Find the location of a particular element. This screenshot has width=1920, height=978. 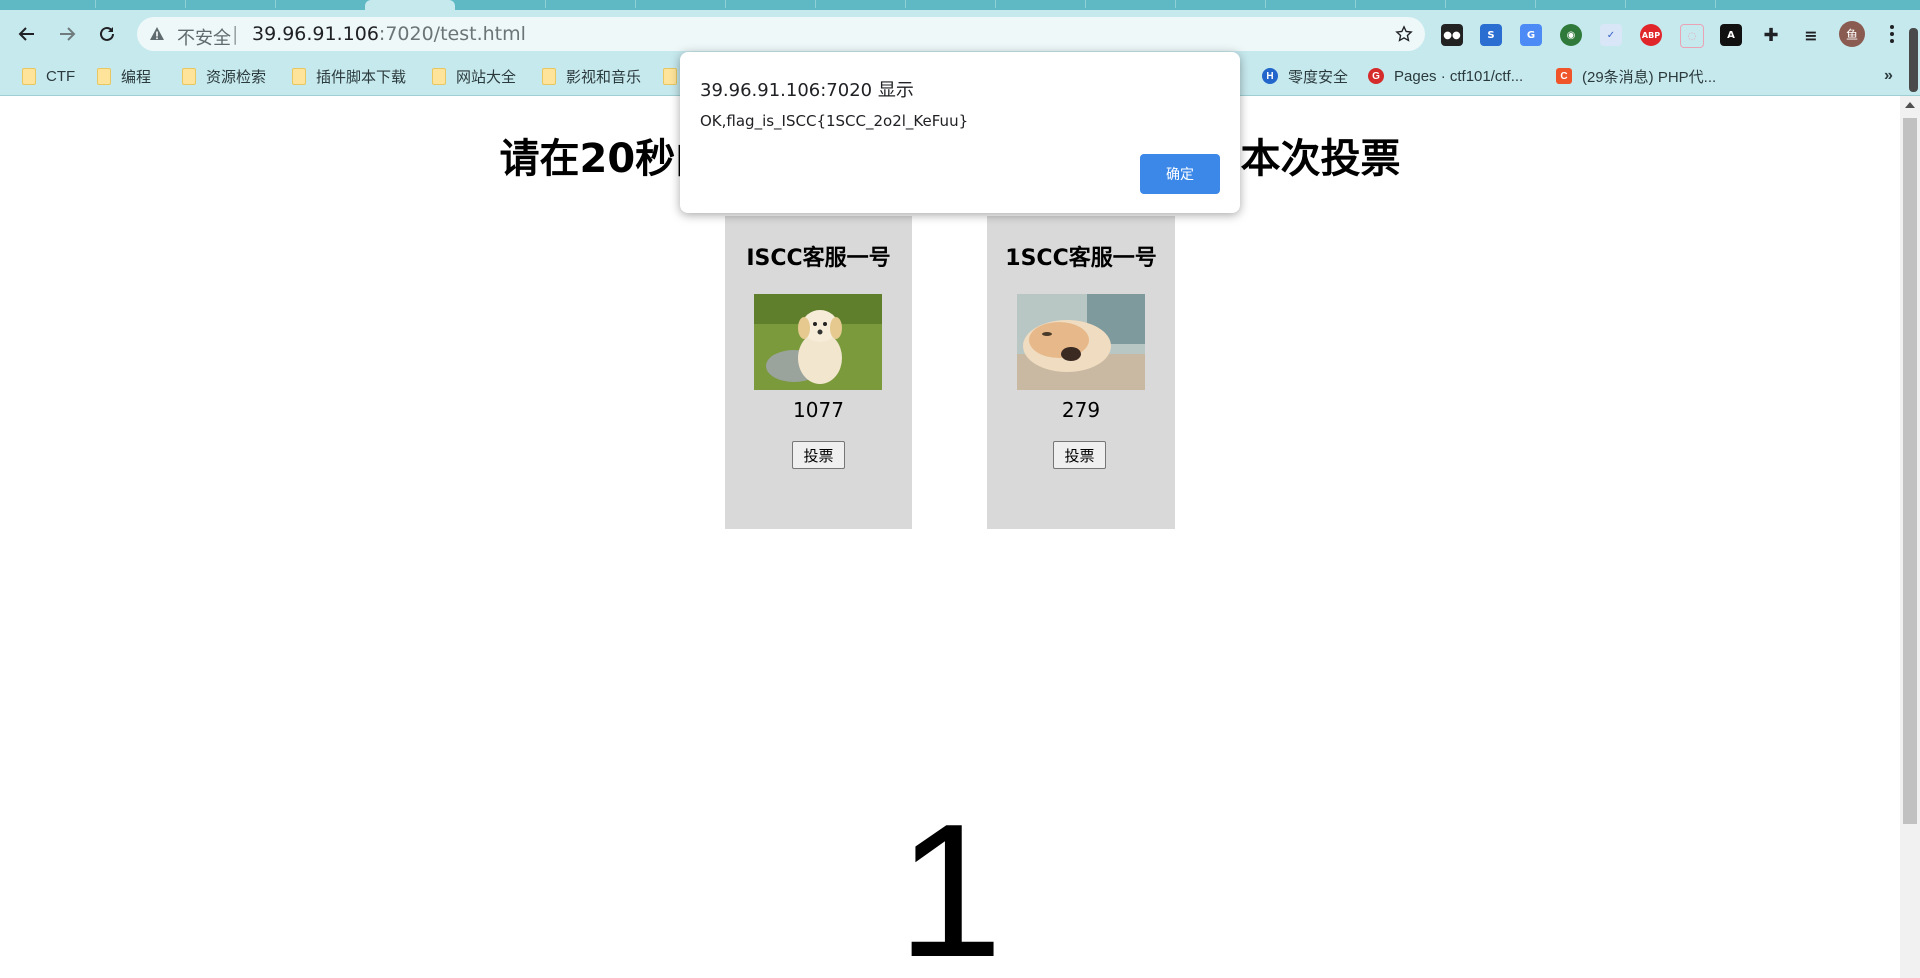

bookmark-folder: CTF is located at coordinates (48, 76).